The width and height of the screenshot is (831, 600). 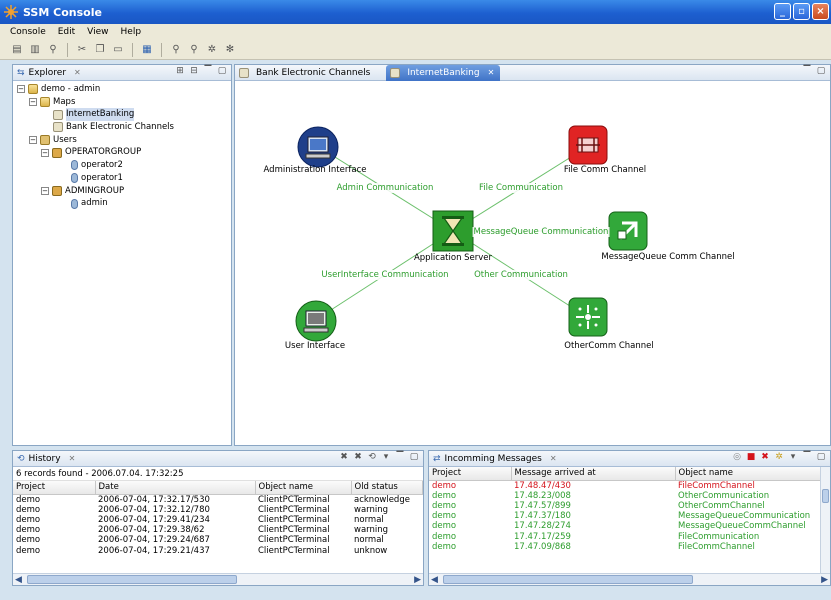 I want to click on menu-view: View, so click(x=97, y=32).